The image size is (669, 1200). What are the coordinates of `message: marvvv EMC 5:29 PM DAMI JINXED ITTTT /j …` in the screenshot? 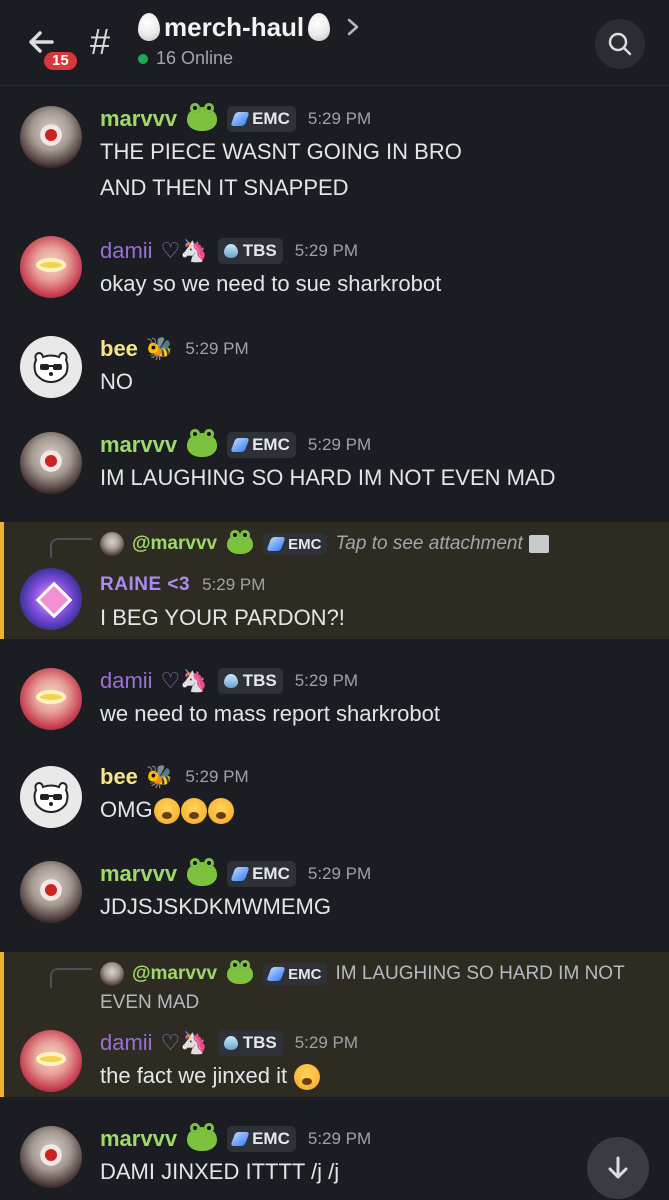 It's located at (334, 1160).